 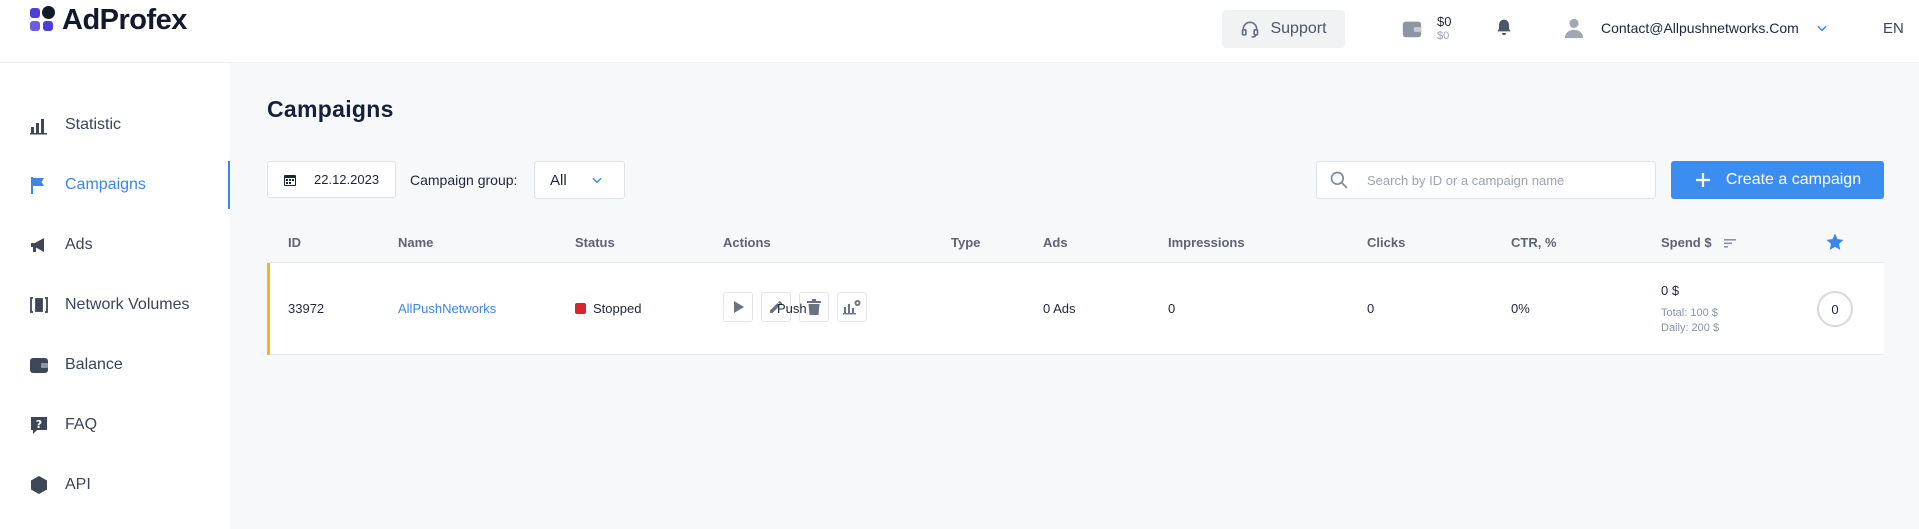 I want to click on api-icon, so click(x=39, y=485).